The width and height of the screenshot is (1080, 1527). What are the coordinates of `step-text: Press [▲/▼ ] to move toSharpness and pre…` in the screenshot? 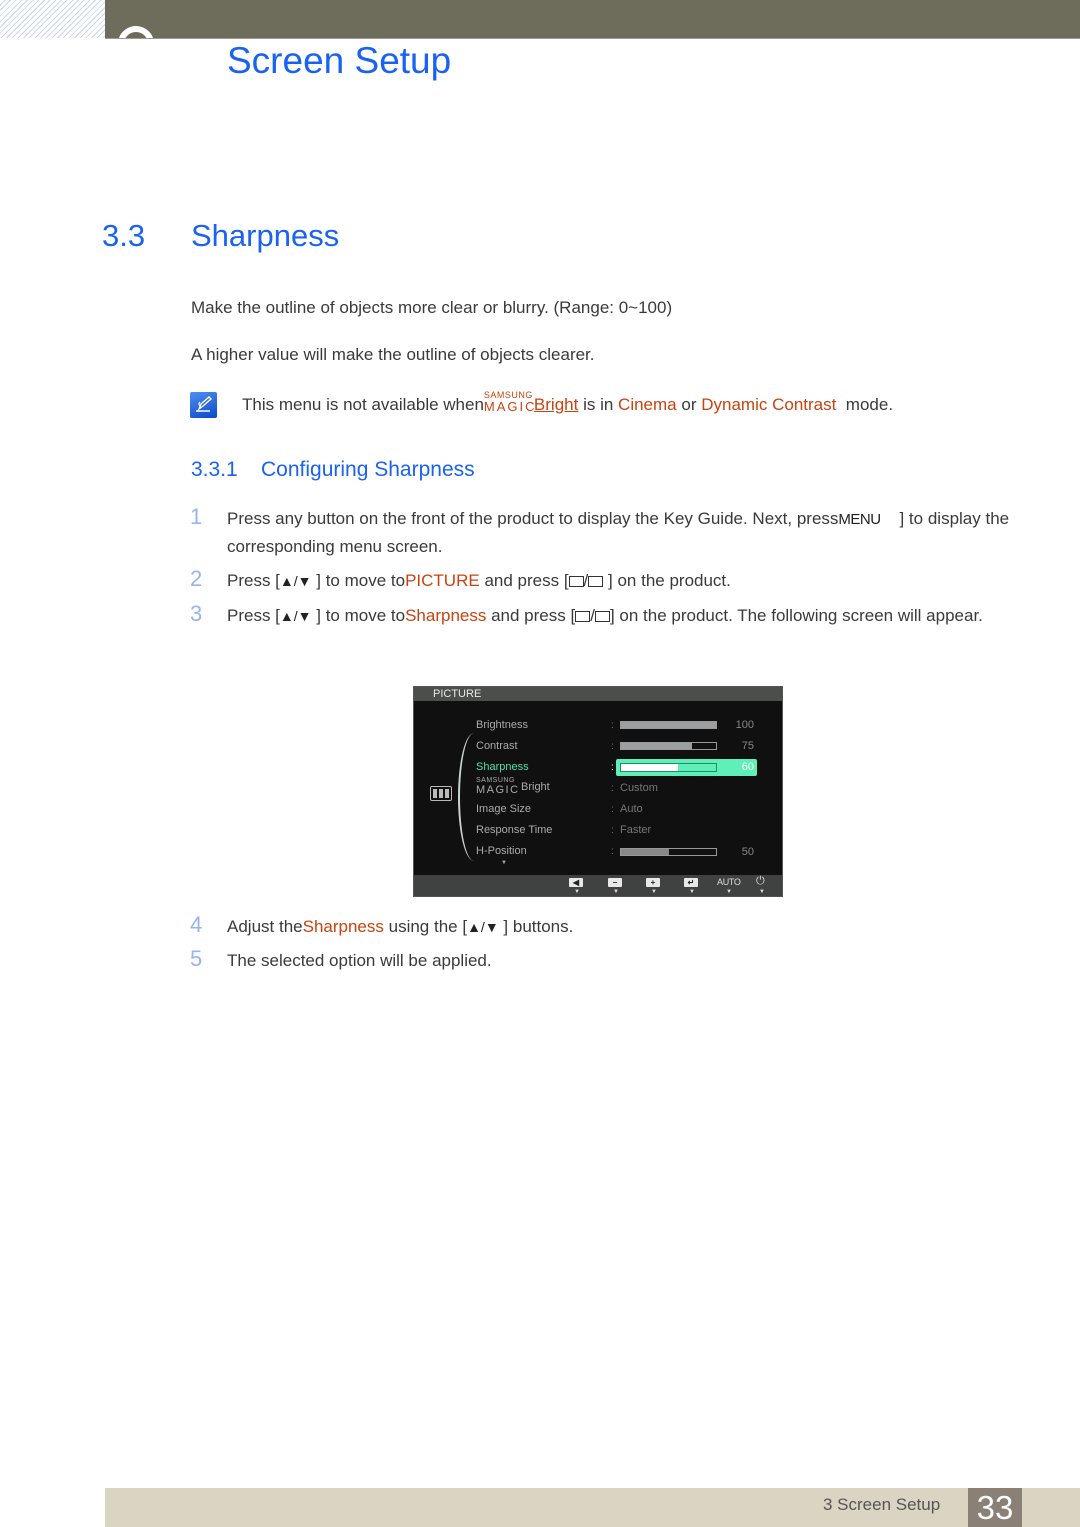 It's located at (605, 615).